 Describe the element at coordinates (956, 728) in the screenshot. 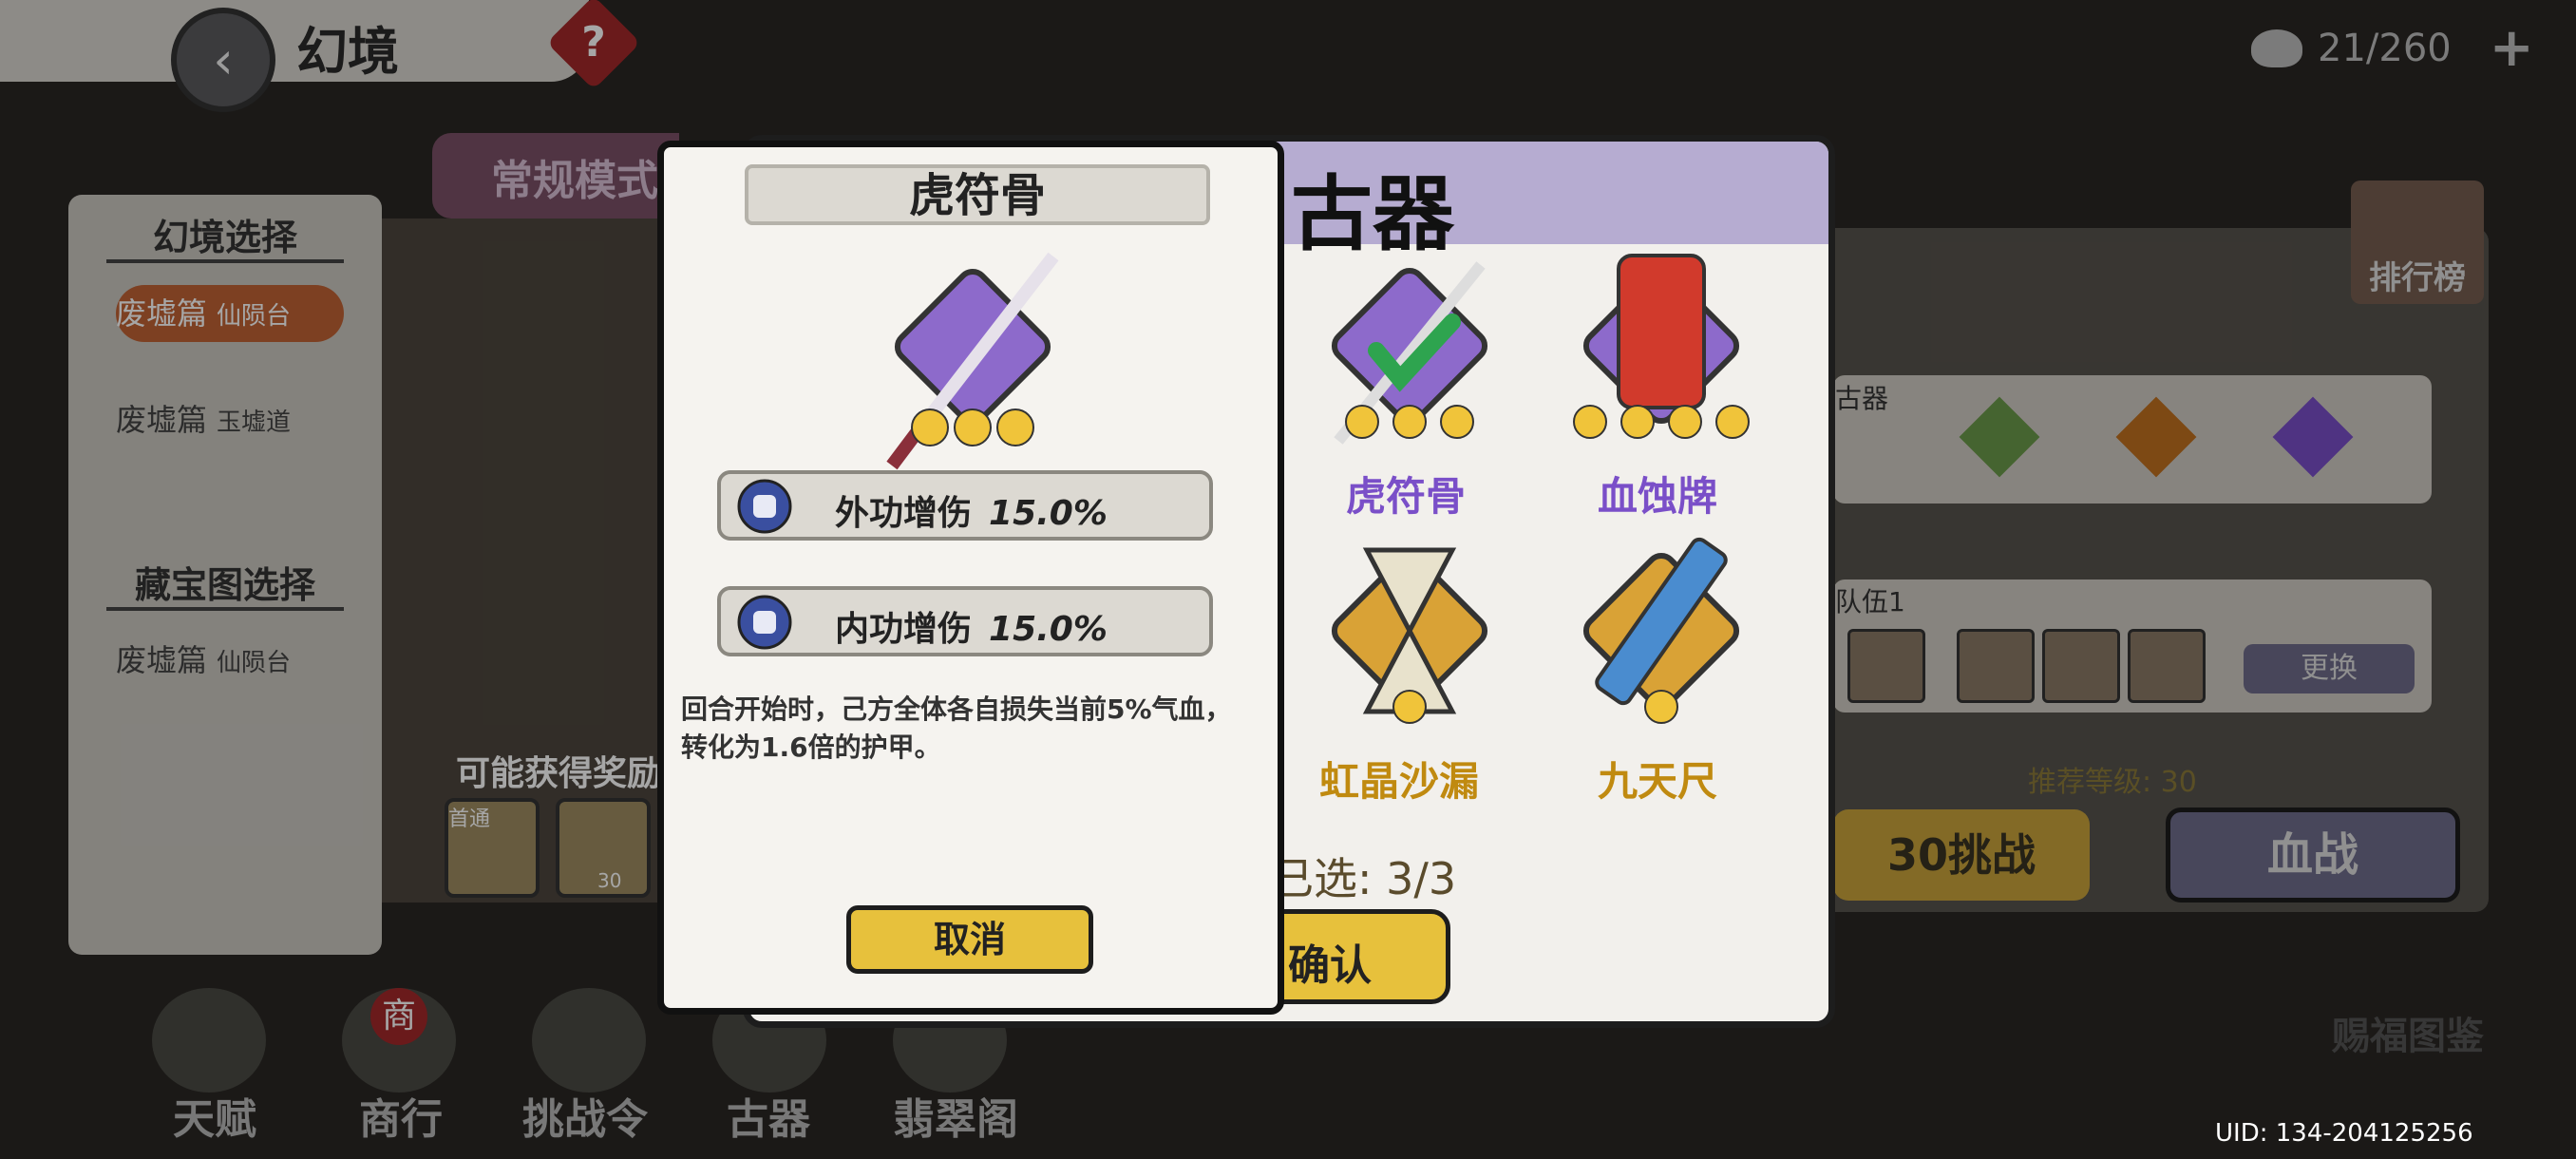

I see `artifact-description: 回合开始时，己方全体各自损失当前5%气血，转化为1.6倍的护甲。` at that location.